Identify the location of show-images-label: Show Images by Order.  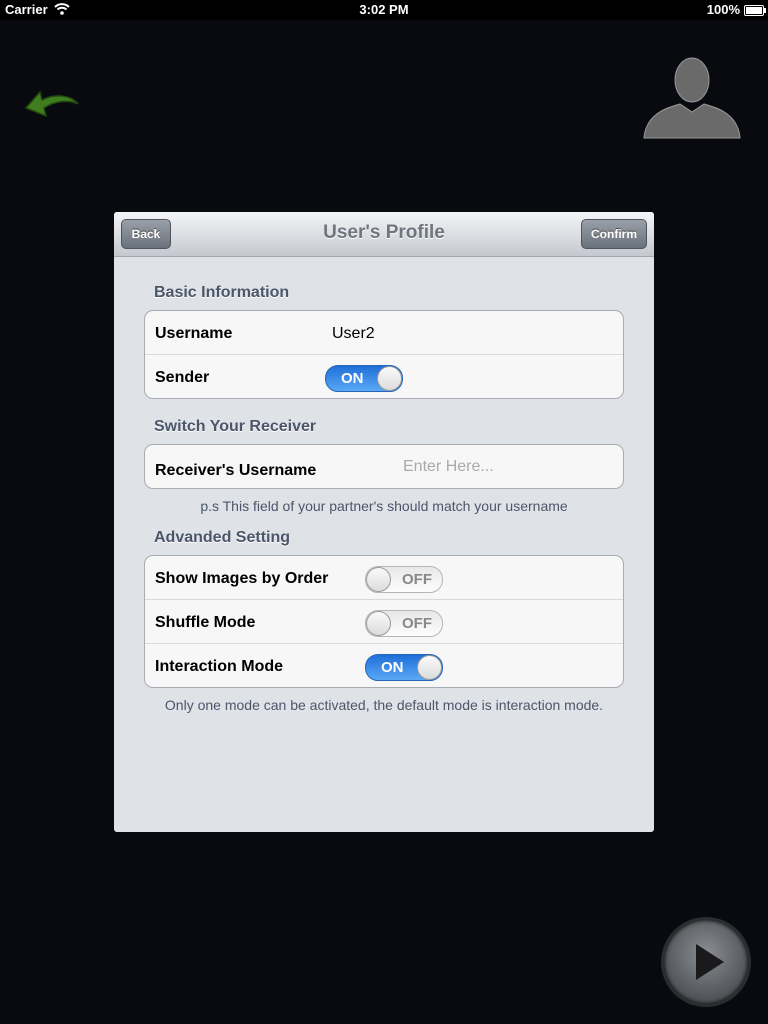
(242, 578).